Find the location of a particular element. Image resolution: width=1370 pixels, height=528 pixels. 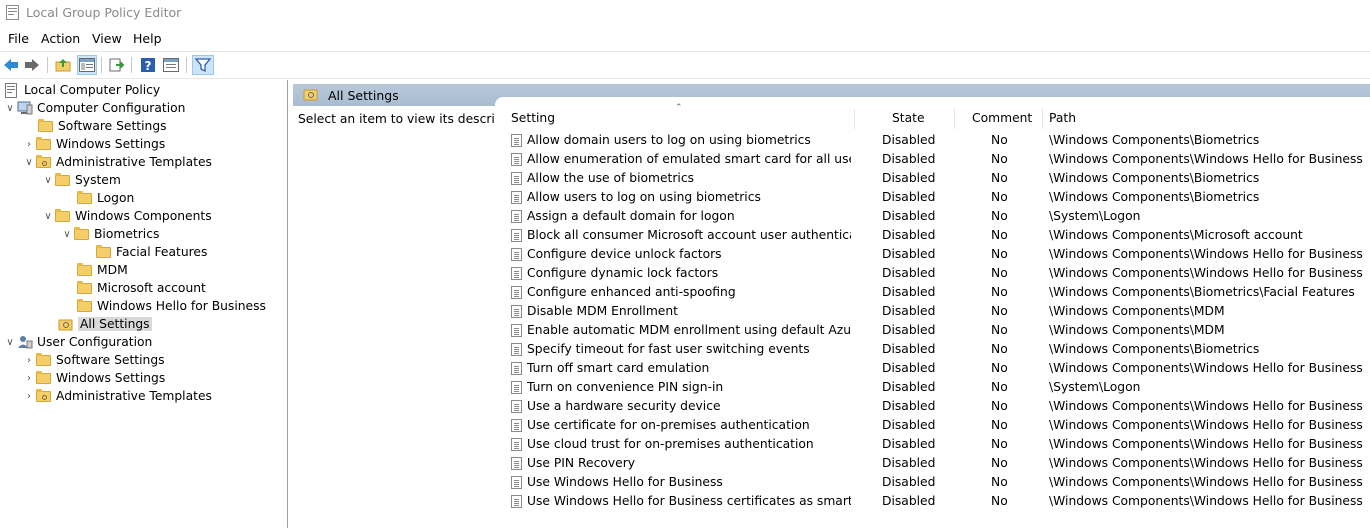

tree-node-user-configuration: ∨ User Configuration is located at coordinates (77, 342).